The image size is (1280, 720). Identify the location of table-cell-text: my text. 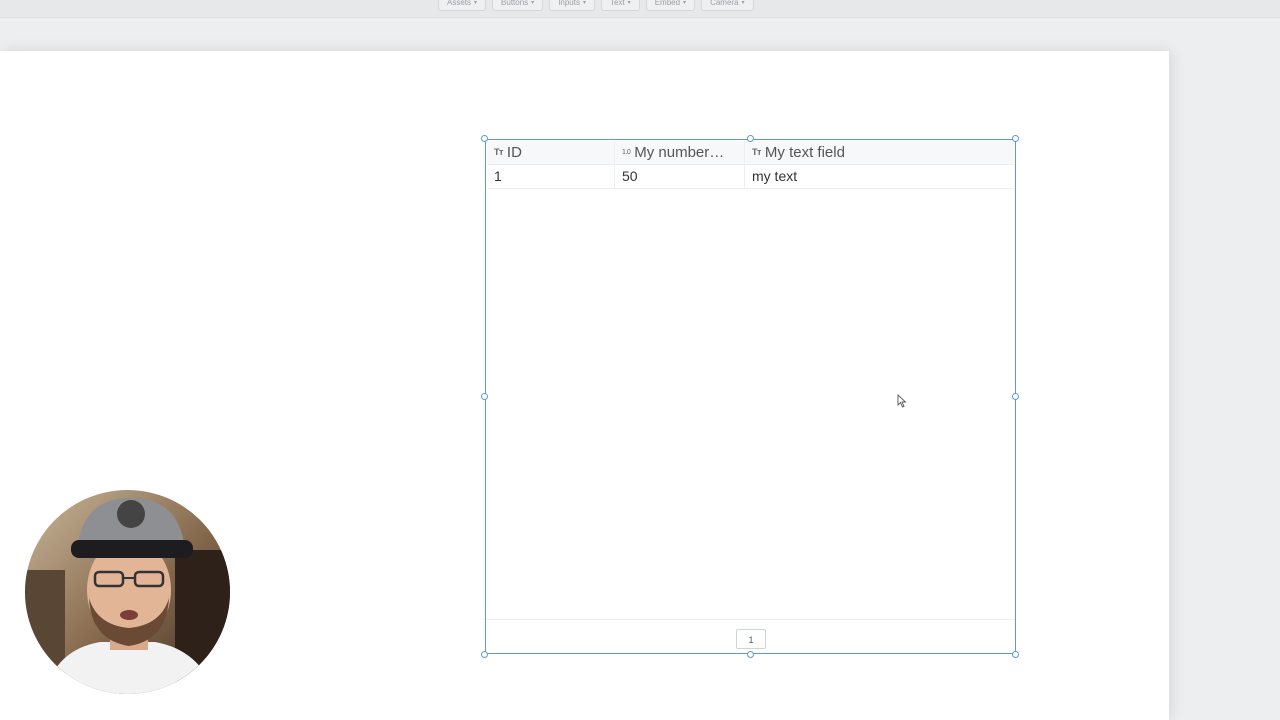
(879, 176).